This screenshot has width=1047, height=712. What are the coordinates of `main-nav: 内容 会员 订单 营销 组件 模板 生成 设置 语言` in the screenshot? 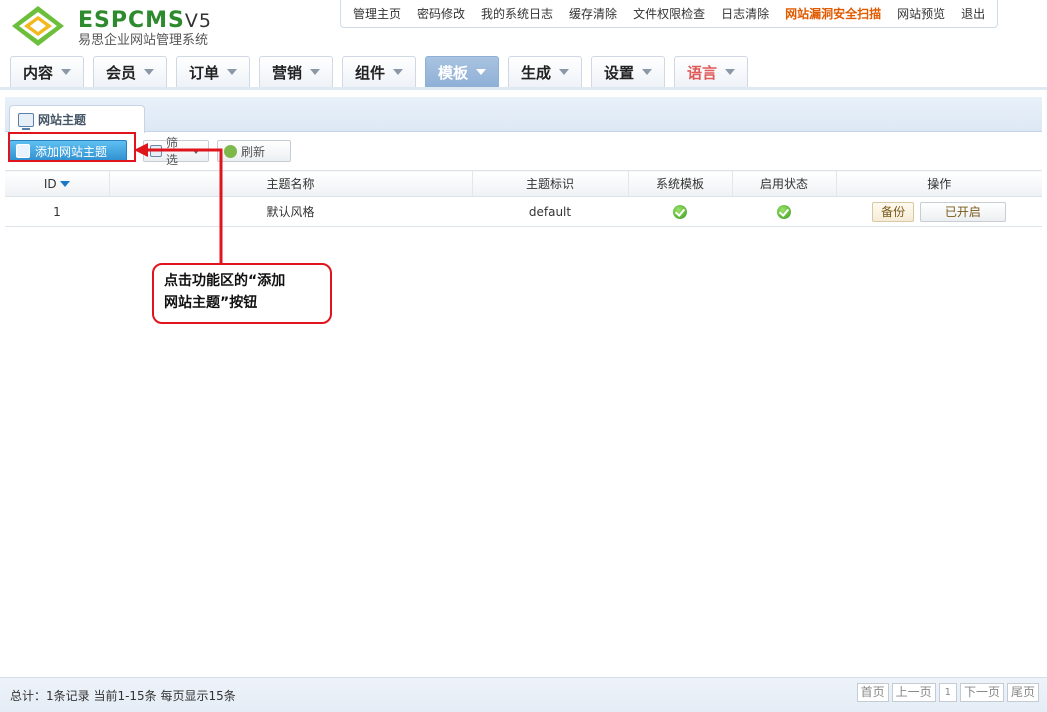 It's located at (383, 71).